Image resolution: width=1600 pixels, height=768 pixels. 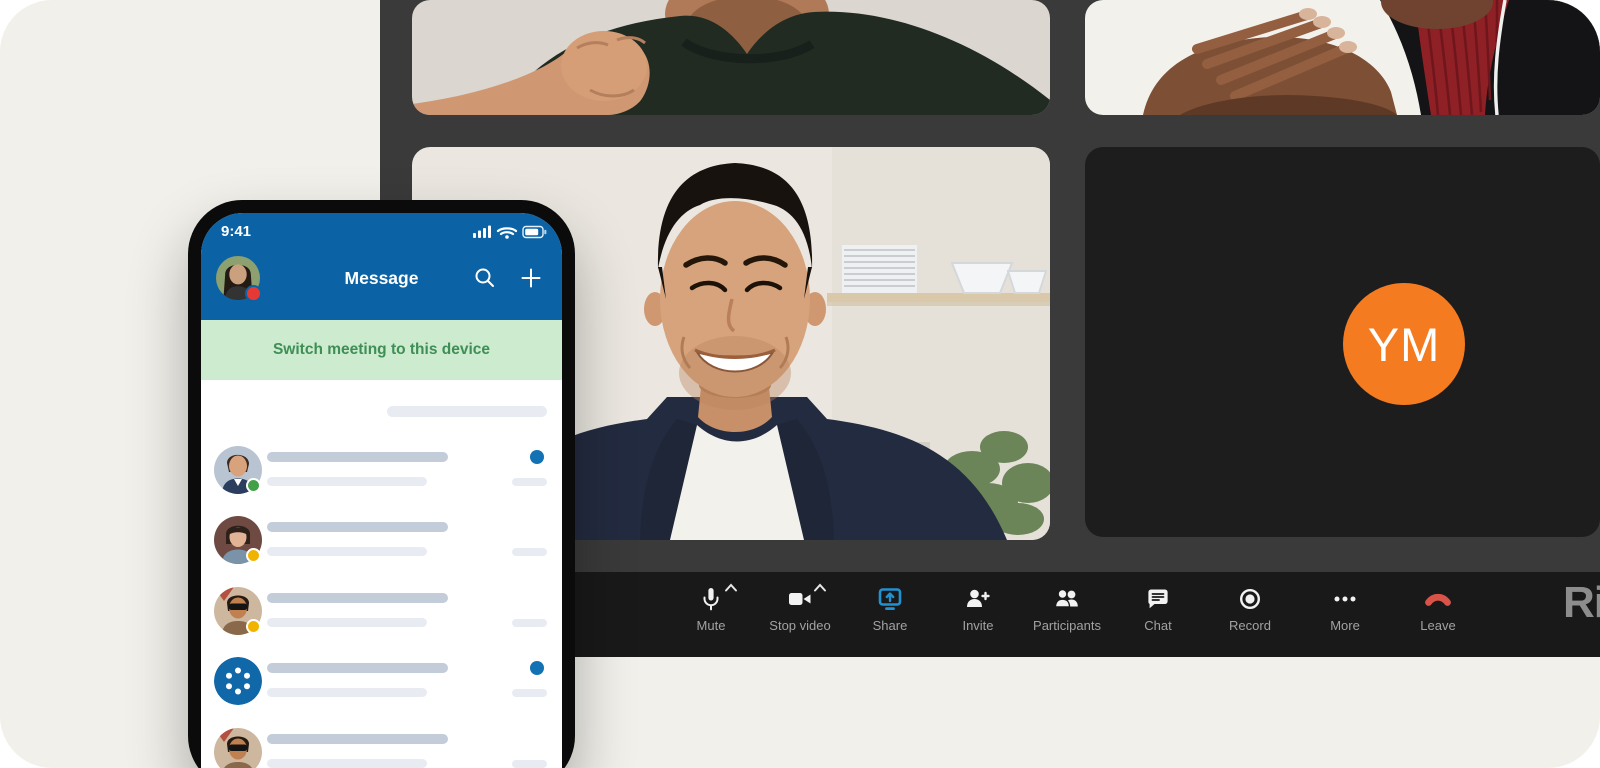 I want to click on contact-avatar, so click(x=238, y=748).